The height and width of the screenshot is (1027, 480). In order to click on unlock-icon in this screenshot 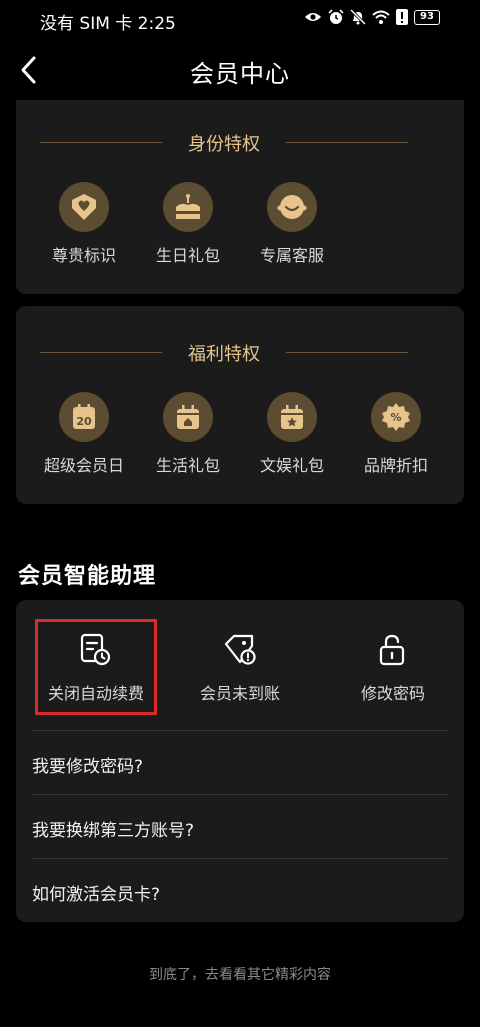, I will do `click(393, 650)`.